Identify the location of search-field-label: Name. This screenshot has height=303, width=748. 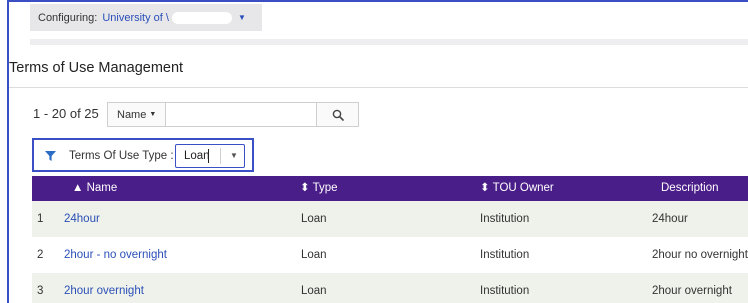
(132, 114).